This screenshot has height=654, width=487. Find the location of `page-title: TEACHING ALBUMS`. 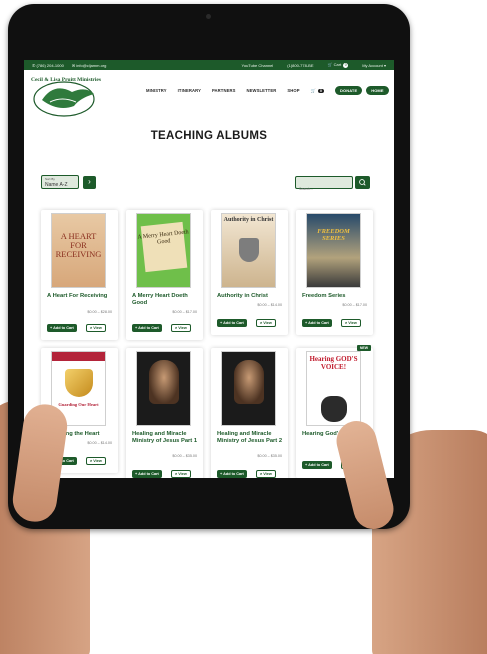

page-title: TEACHING ALBUMS is located at coordinates (209, 136).